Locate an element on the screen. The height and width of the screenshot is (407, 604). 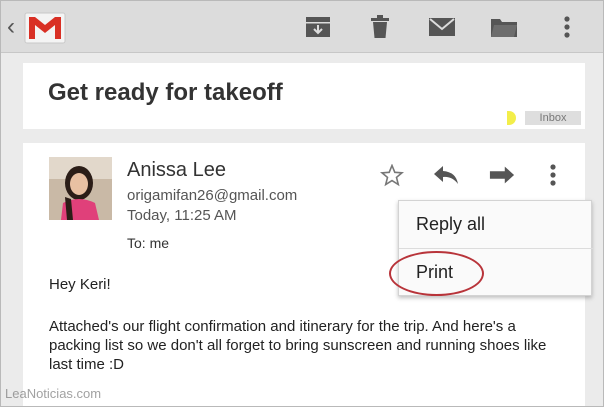
back-chevron-icon: ‹ is located at coordinates (14, 27).